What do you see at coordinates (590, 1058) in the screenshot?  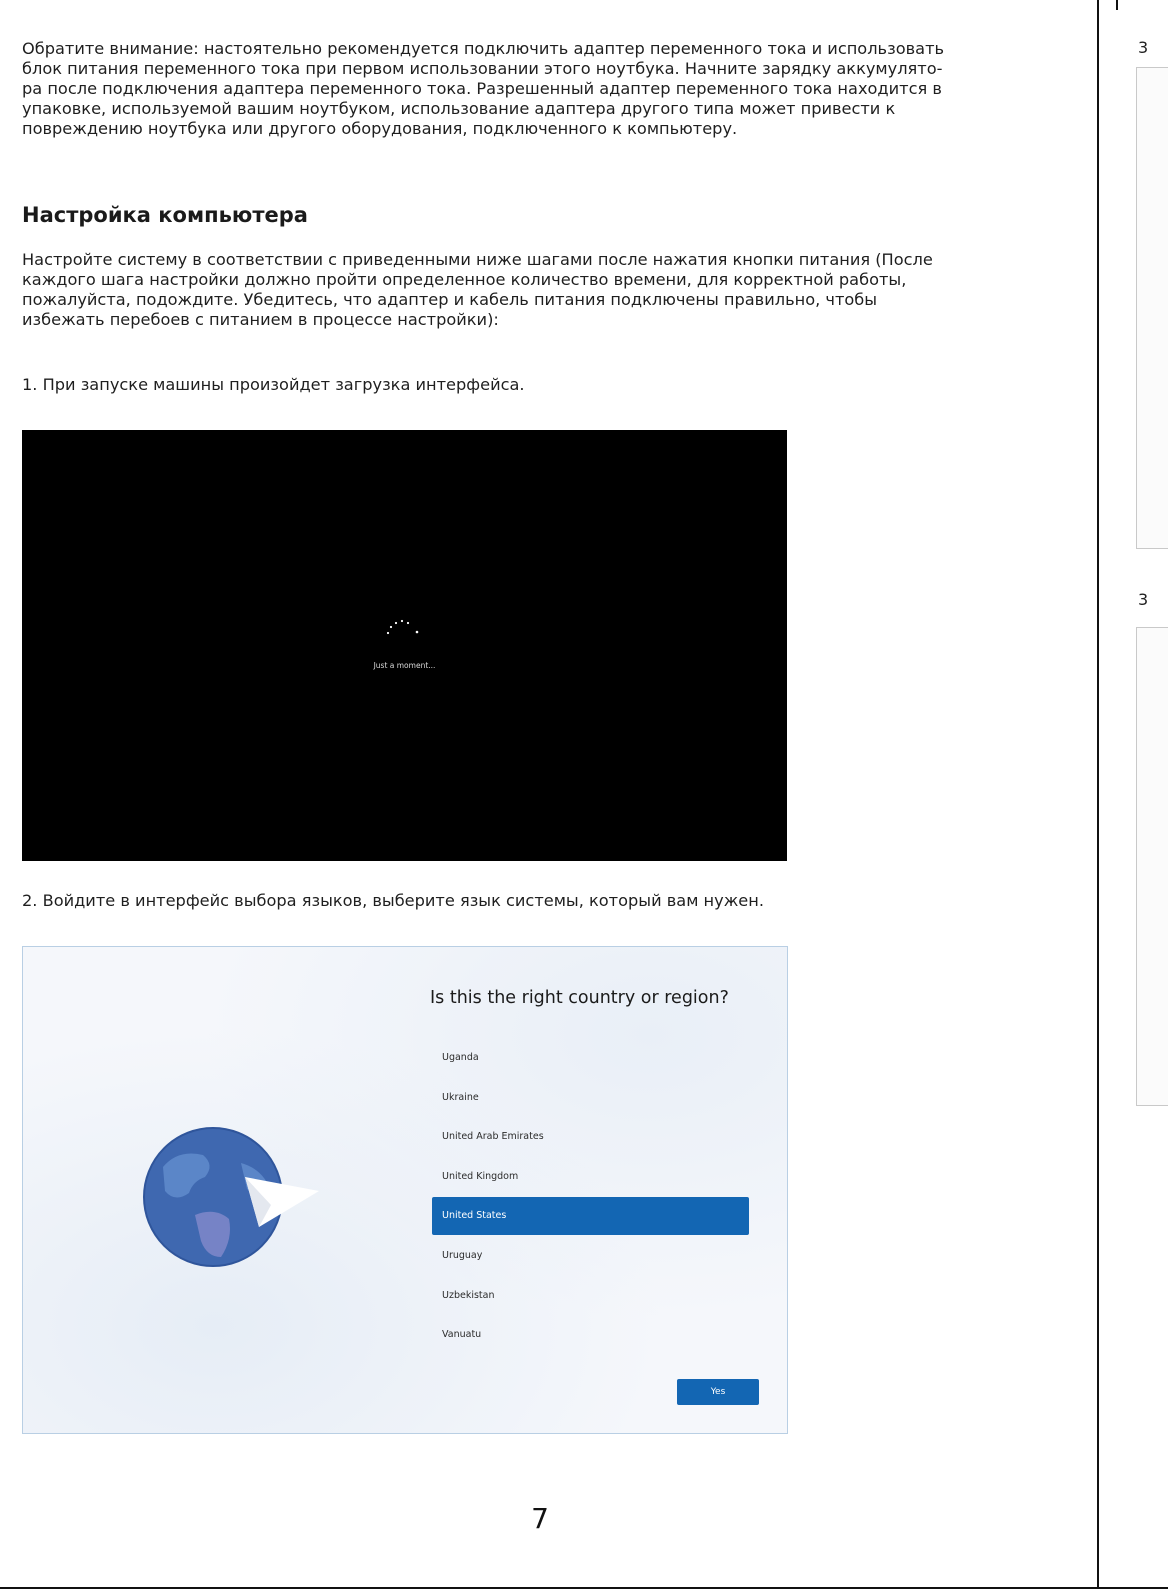 I see `country-item-uganda: Uganda` at bounding box center [590, 1058].